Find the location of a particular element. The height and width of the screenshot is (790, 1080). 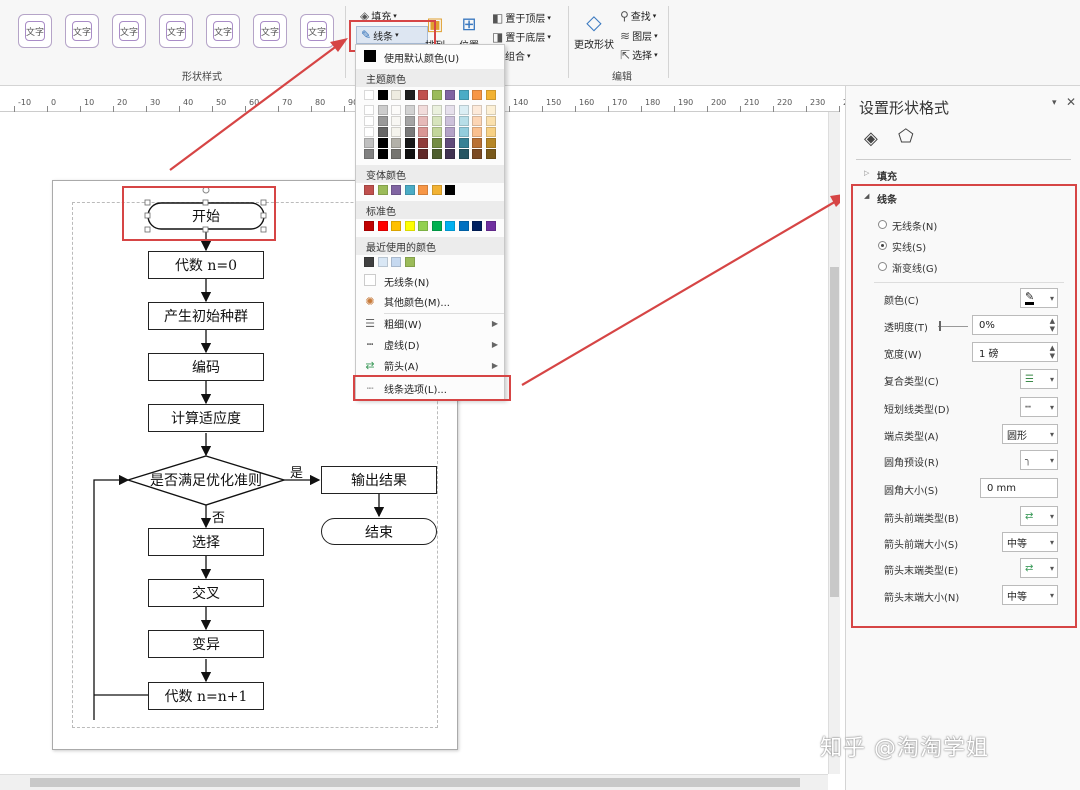

effects-tab-icon: ⬠ is located at coordinates (906, 136).